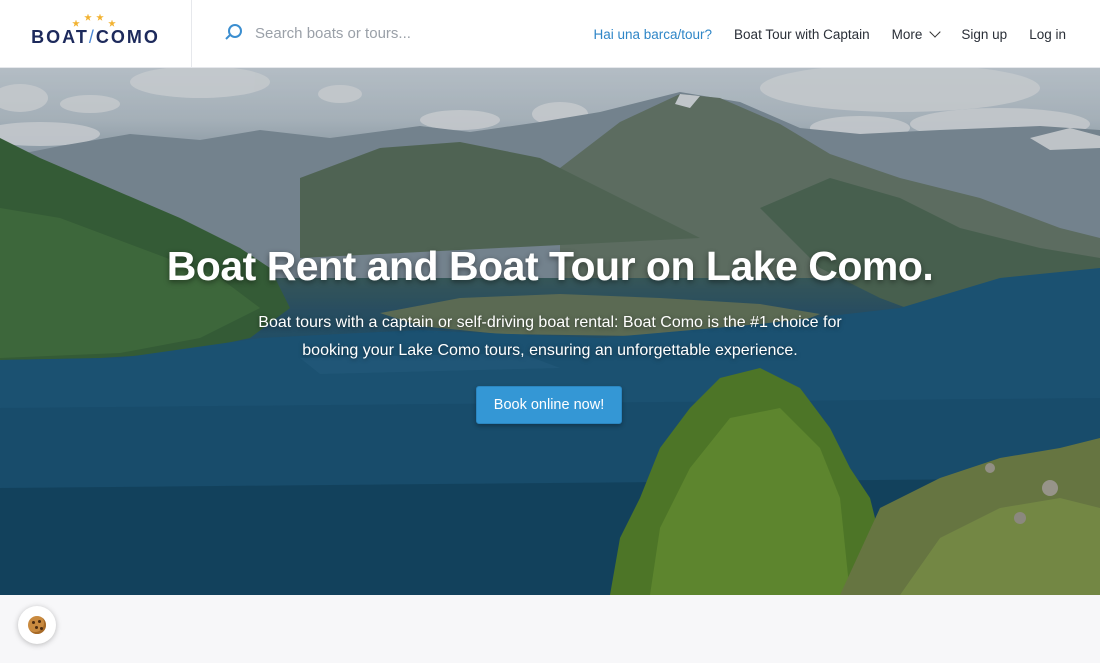 The width and height of the screenshot is (1100, 663). I want to click on book-online-button: Book online now!, so click(549, 405).